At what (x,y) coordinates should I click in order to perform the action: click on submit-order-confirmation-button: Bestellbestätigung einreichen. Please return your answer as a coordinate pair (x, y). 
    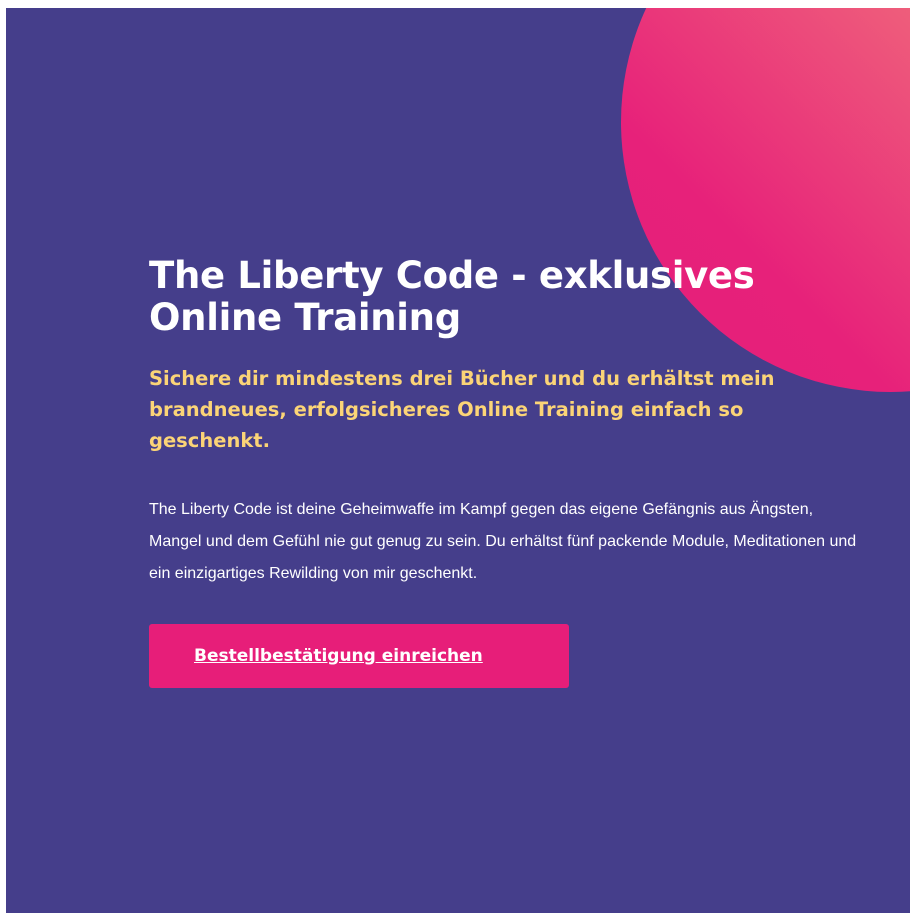
    Looking at the image, I should click on (359, 656).